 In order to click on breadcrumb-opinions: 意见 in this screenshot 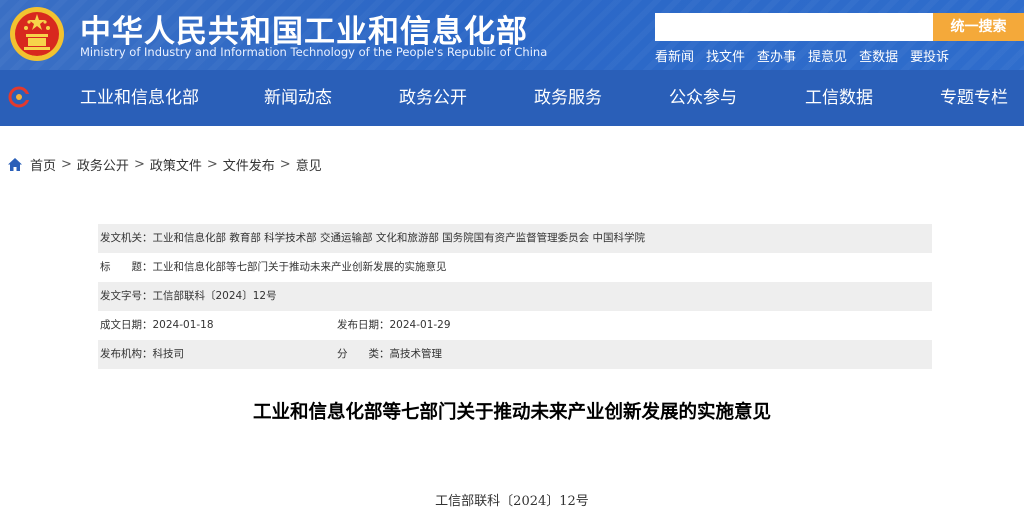, I will do `click(309, 164)`.